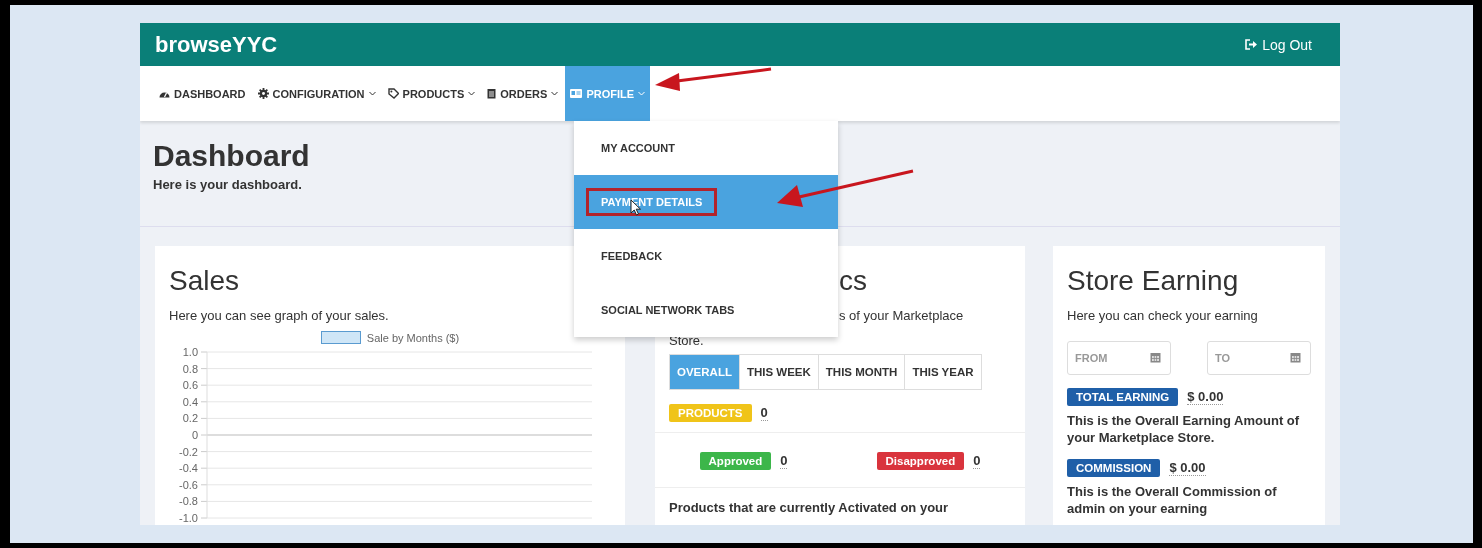 The width and height of the screenshot is (1482, 548). Describe the element at coordinates (190, 385) in the screenshot. I see `axis-tick-label: 0.6` at that location.